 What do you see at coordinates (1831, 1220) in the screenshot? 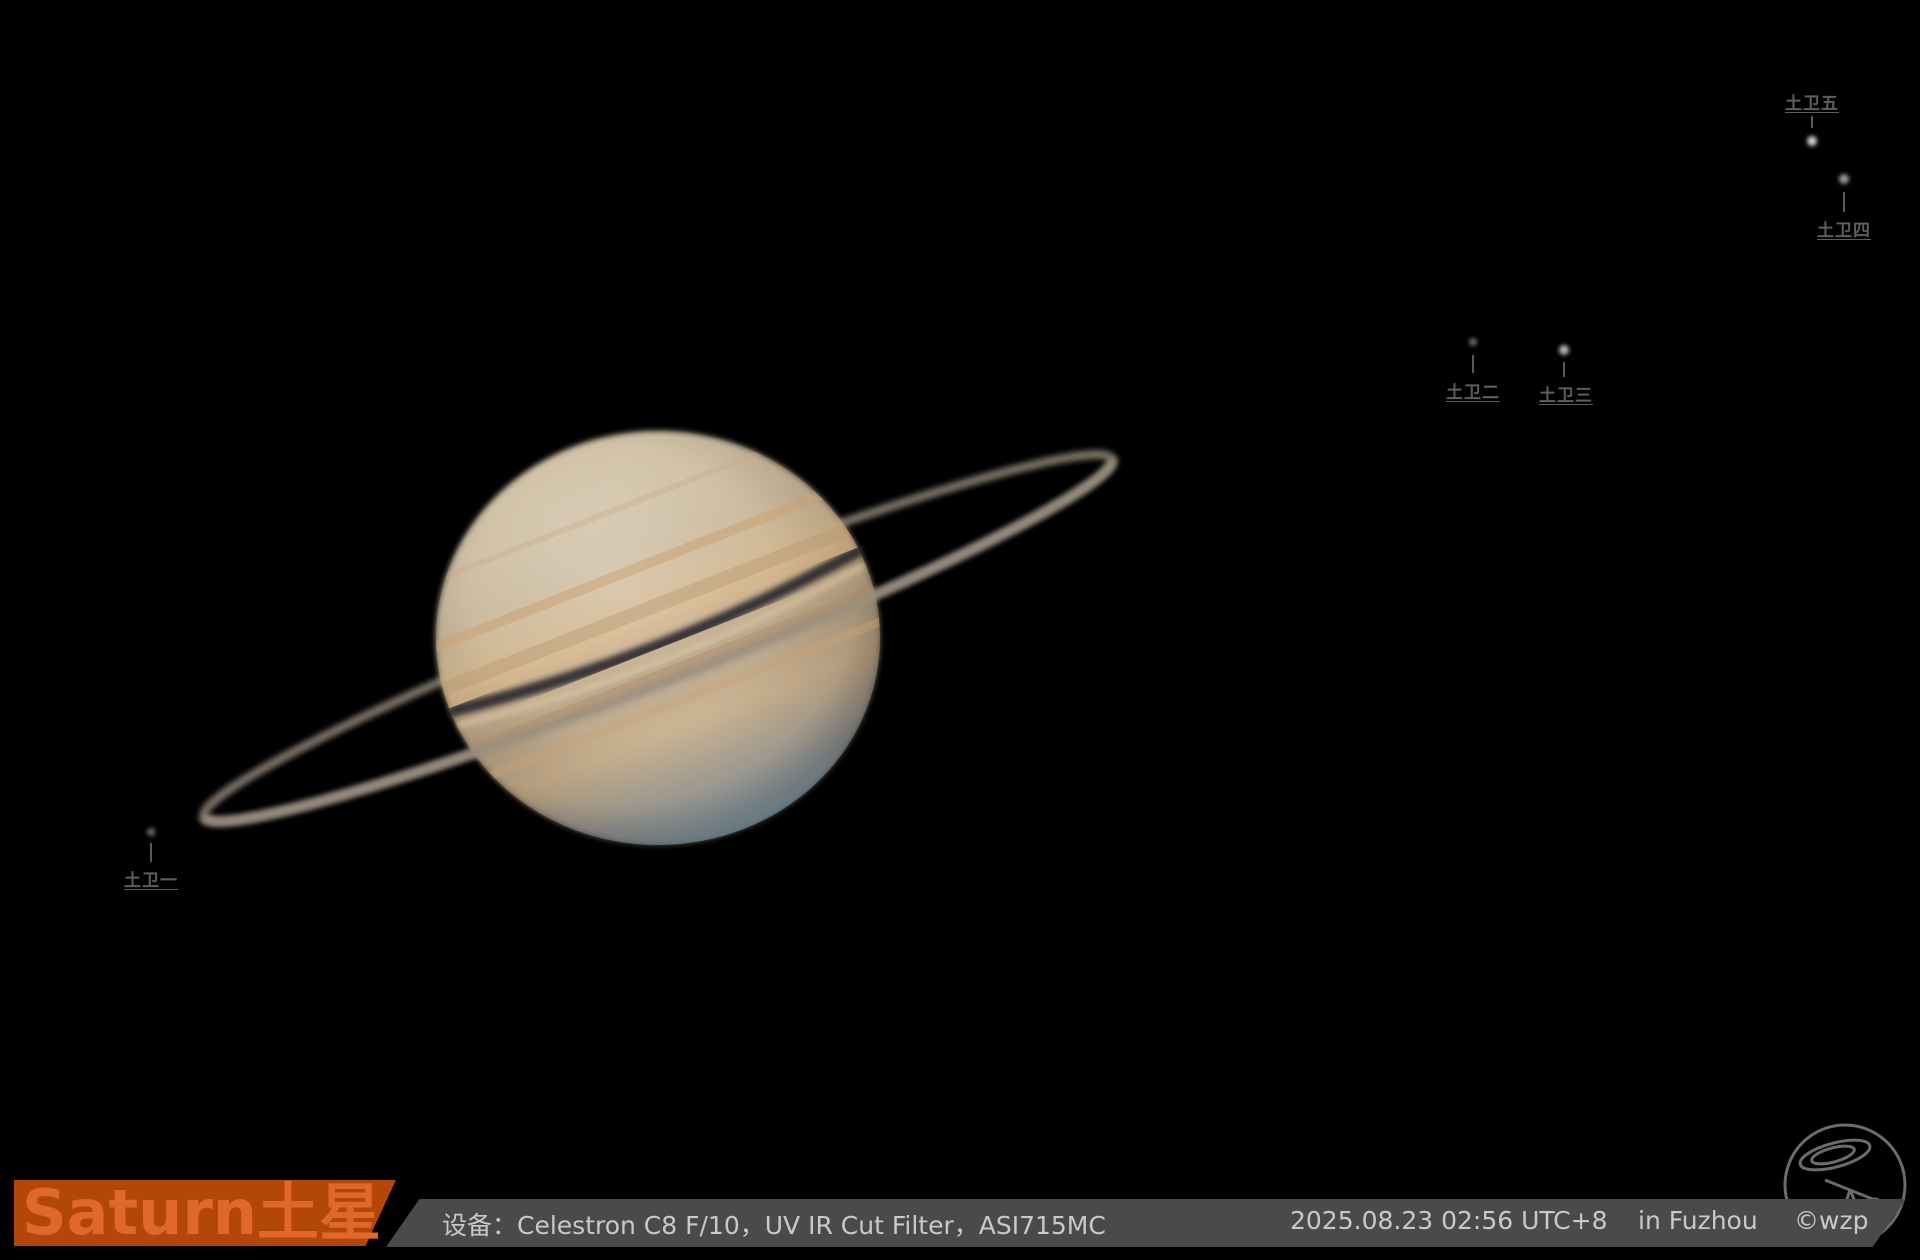
I see `copyright-text: ©wzp` at bounding box center [1831, 1220].